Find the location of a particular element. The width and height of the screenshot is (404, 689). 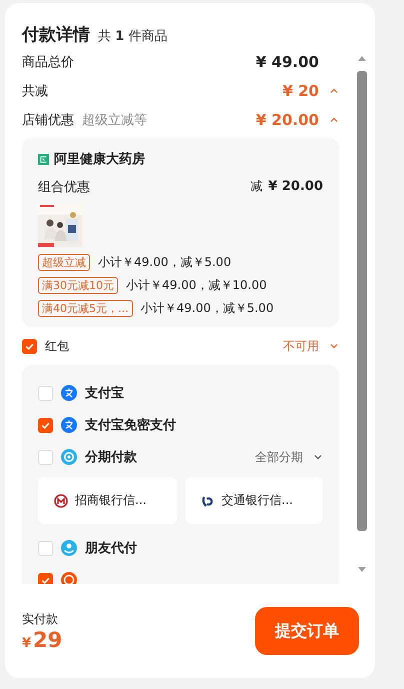

store-name: 阿里健康大药房 is located at coordinates (99, 159).